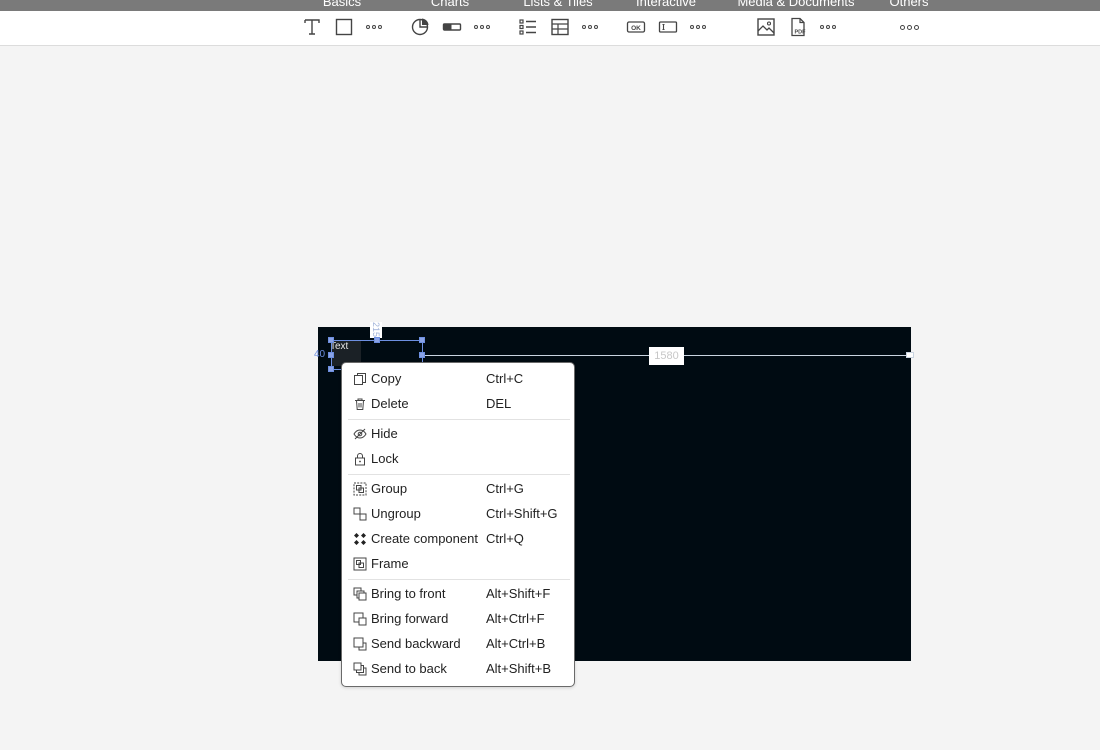 This screenshot has height=750, width=1100. What do you see at coordinates (360, 489) in the screenshot?
I see `group-icon` at bounding box center [360, 489].